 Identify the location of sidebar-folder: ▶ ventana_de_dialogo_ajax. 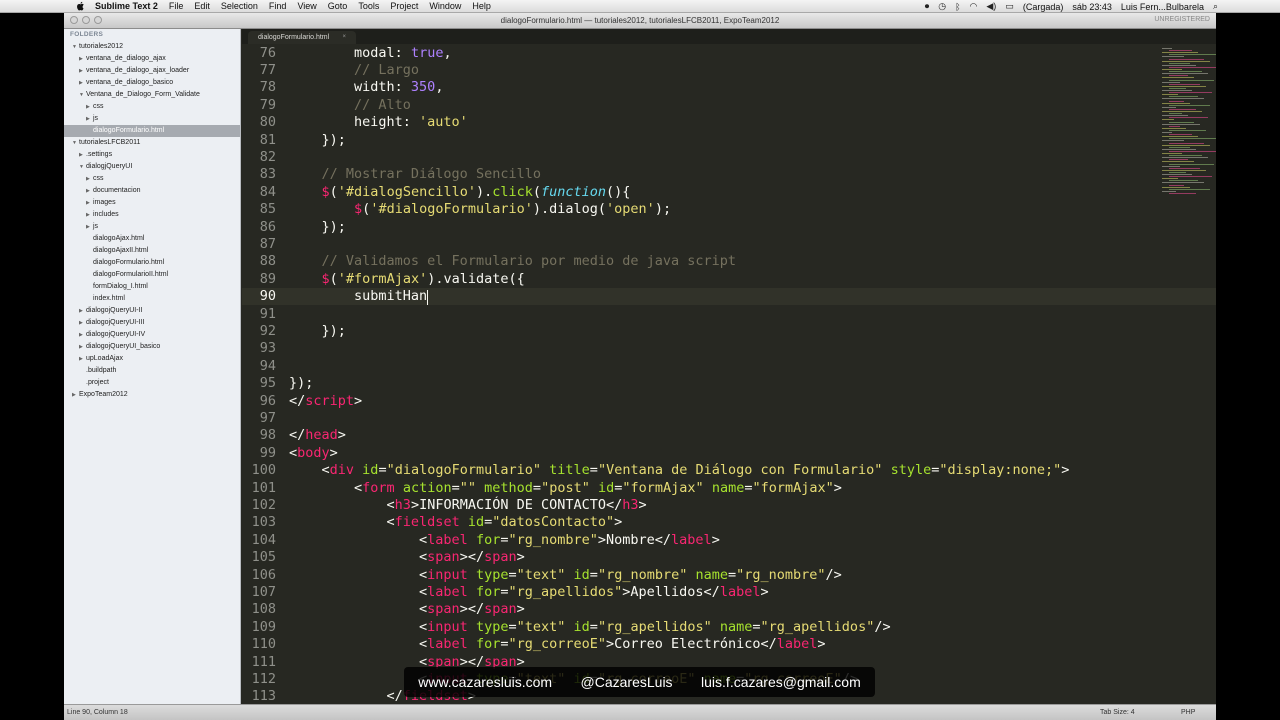
(152, 59).